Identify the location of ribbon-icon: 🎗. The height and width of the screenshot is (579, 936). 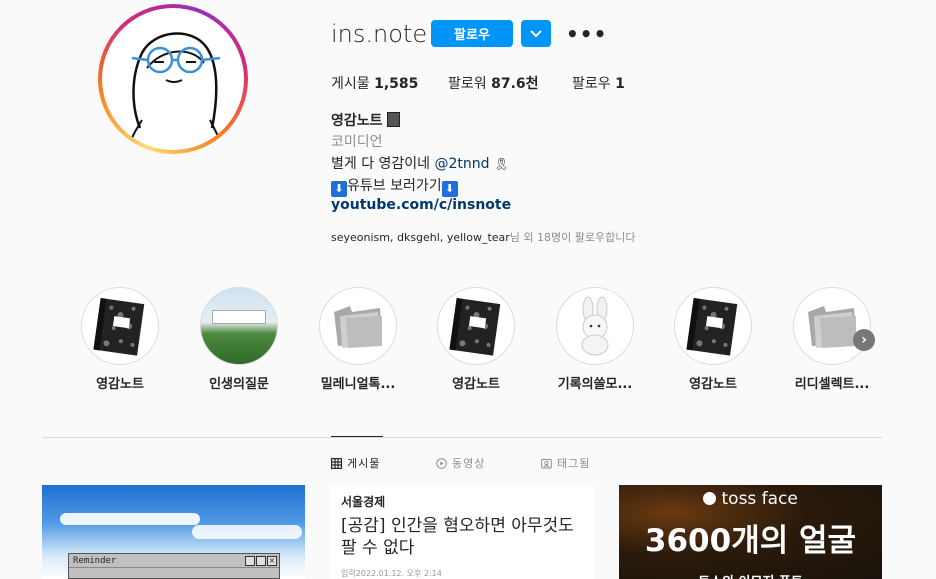
(502, 164).